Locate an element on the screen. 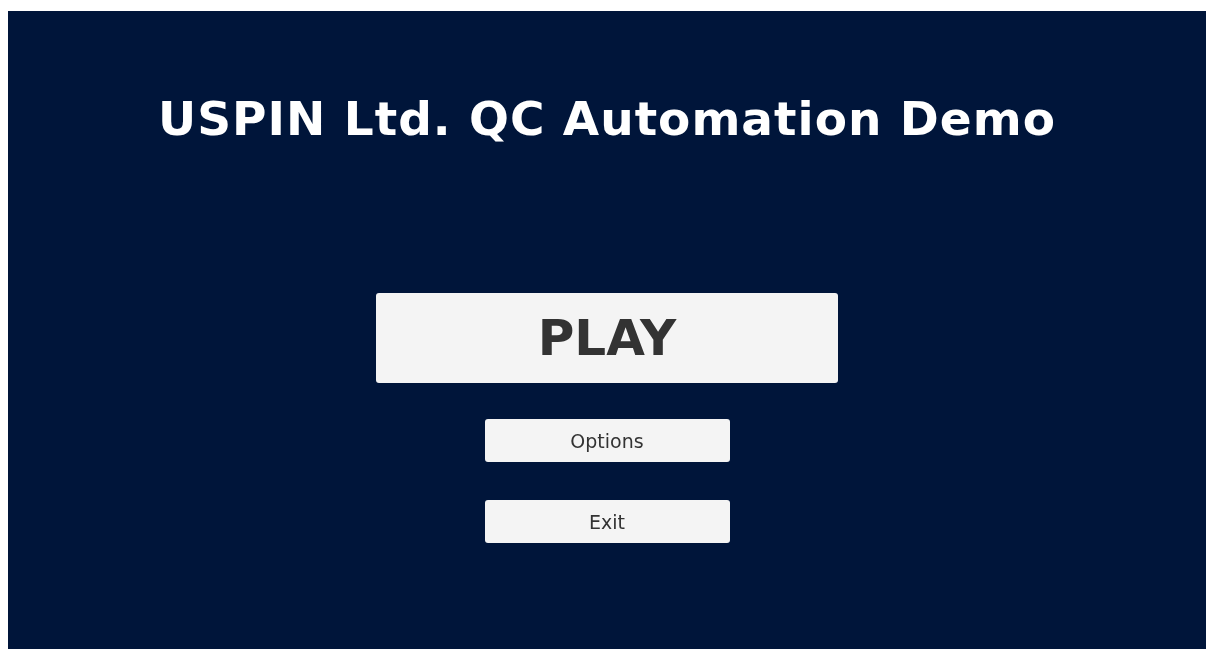 This screenshot has width=1206, height=649. play-button: PLAY is located at coordinates (607, 338).